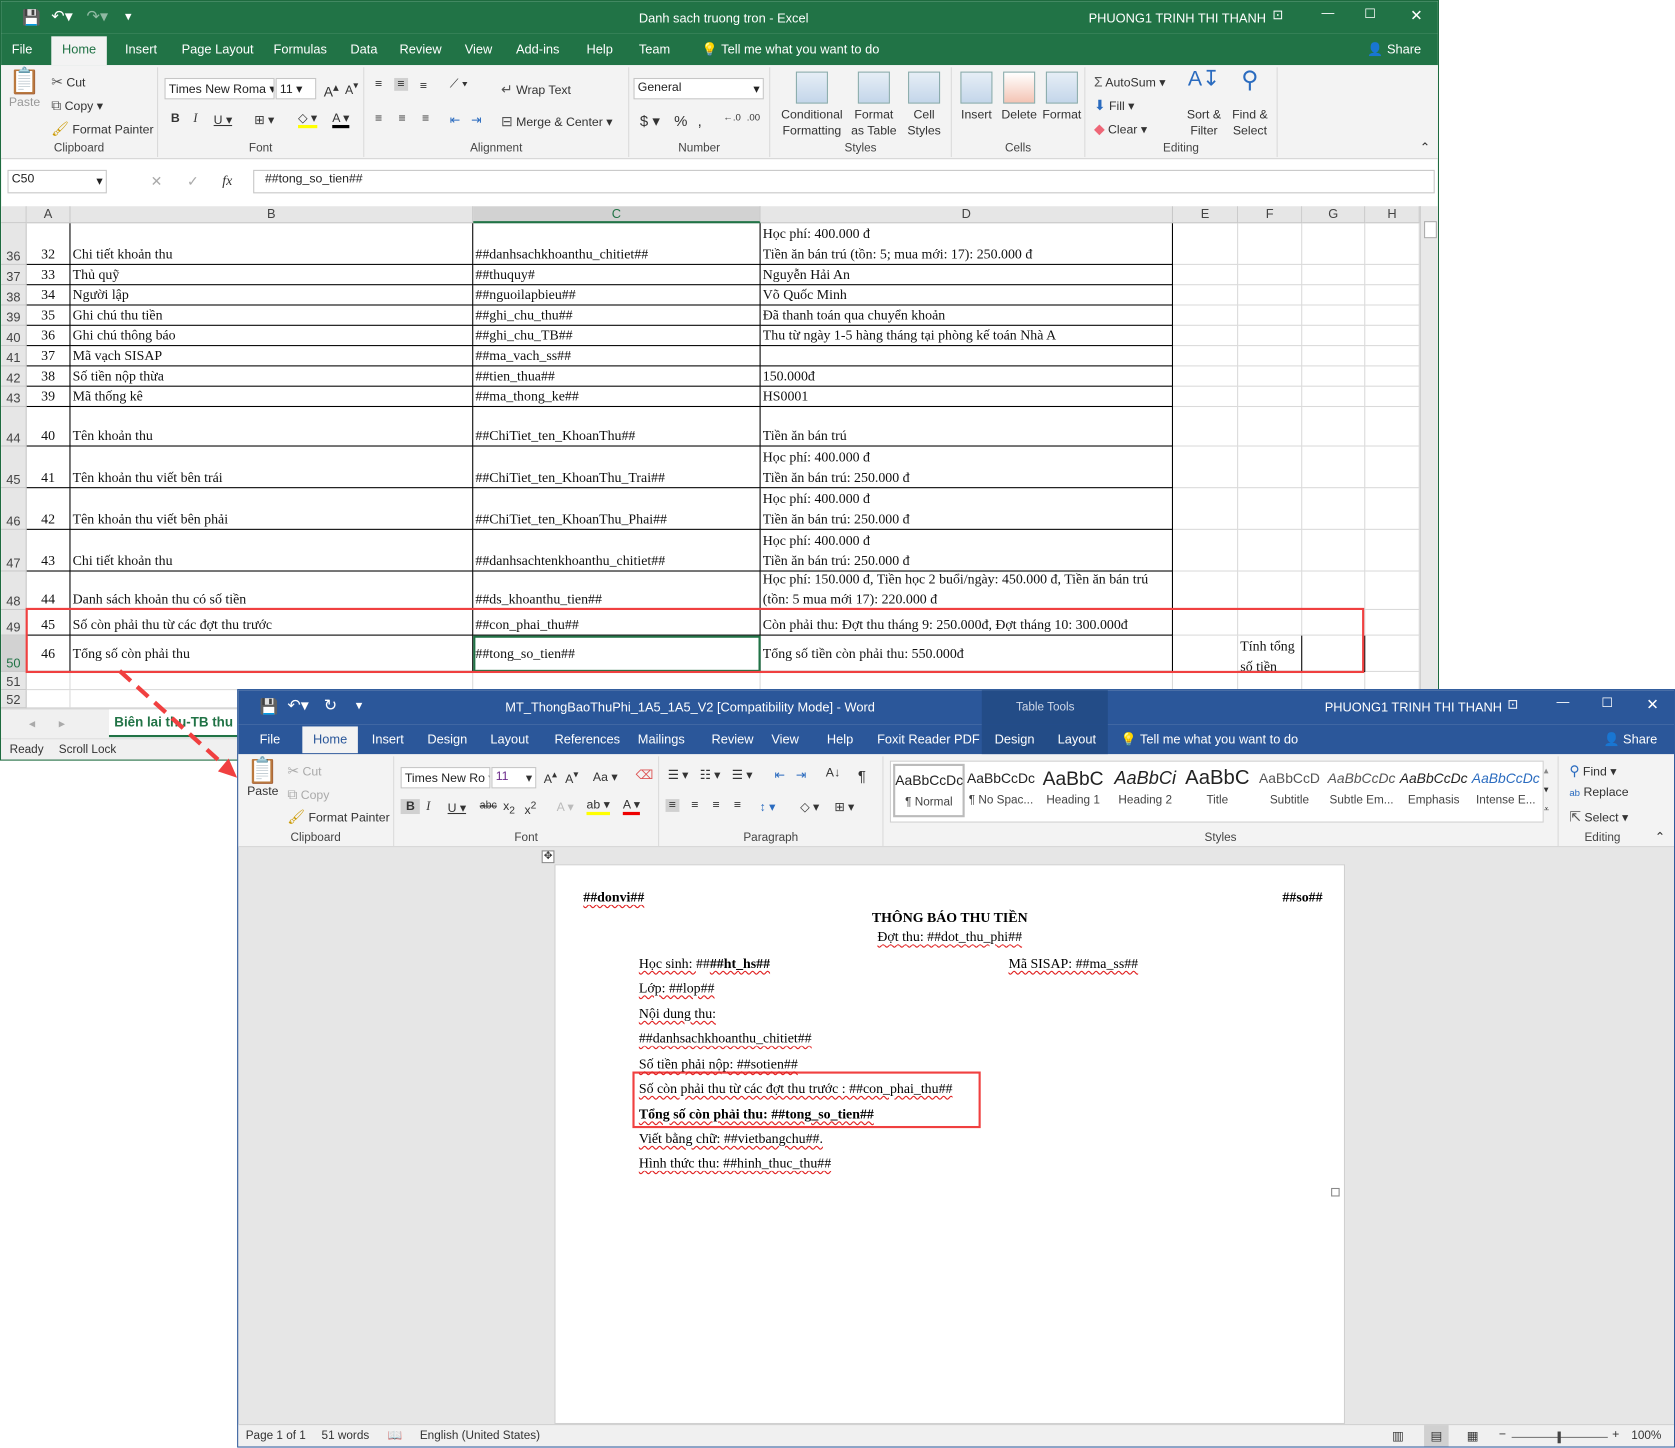 Image resolution: width=1675 pixels, height=1448 pixels. I want to click on tab-home: Home, so click(330, 740).